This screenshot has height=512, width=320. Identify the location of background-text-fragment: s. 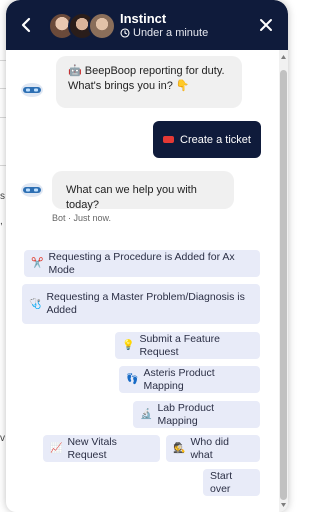
(2, 196).